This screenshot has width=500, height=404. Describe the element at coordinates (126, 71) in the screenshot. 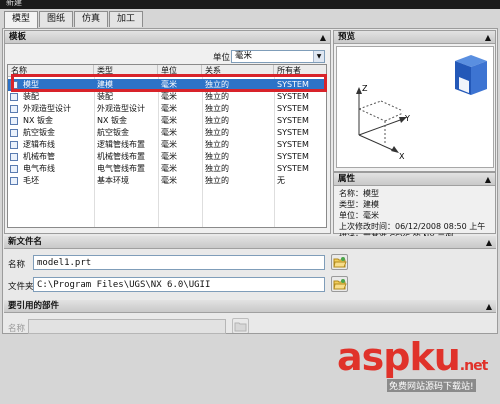

I see `column-header-type: 类型` at that location.